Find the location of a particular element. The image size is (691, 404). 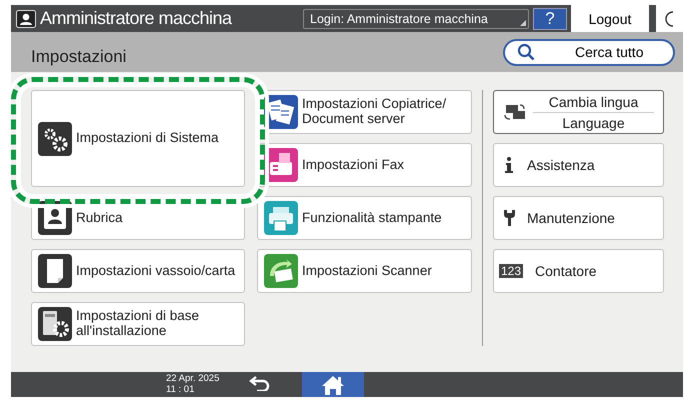

login-field: Login: Amministratore macchina is located at coordinates (416, 18).